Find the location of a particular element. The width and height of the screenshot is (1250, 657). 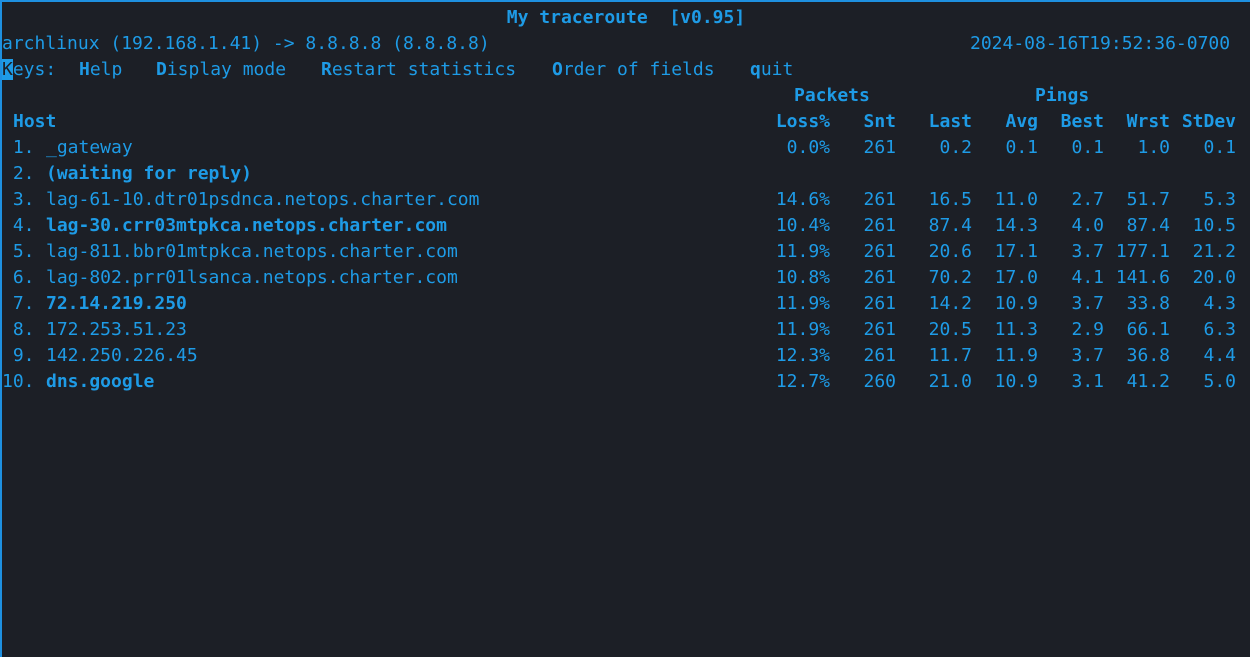

pings-group-header: Pings is located at coordinates (1062, 95).